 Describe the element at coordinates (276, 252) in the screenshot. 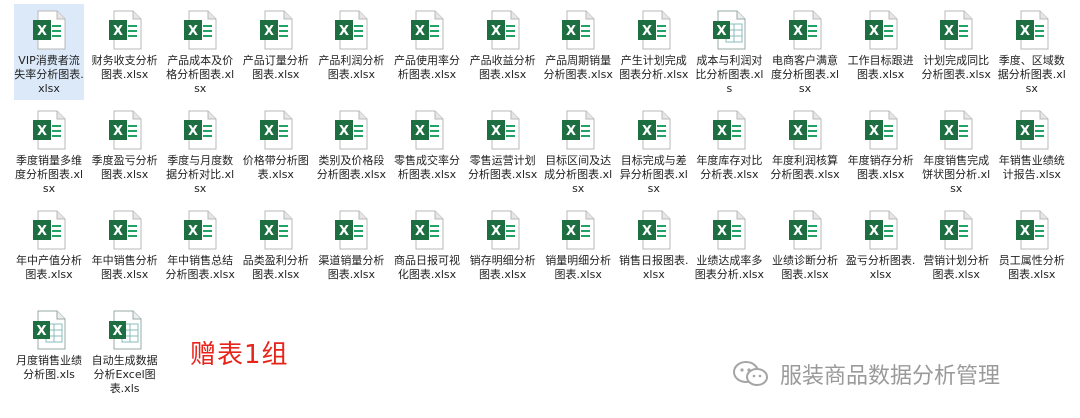

I see `file-item: X 品类盈利分析图表.xlsx` at that location.